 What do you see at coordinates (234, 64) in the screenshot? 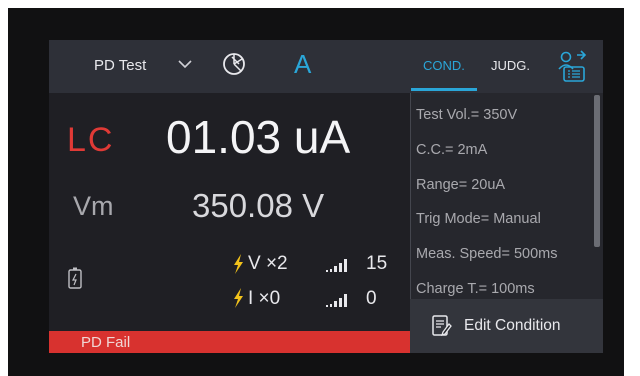
I see `pie-chart-icon` at bounding box center [234, 64].